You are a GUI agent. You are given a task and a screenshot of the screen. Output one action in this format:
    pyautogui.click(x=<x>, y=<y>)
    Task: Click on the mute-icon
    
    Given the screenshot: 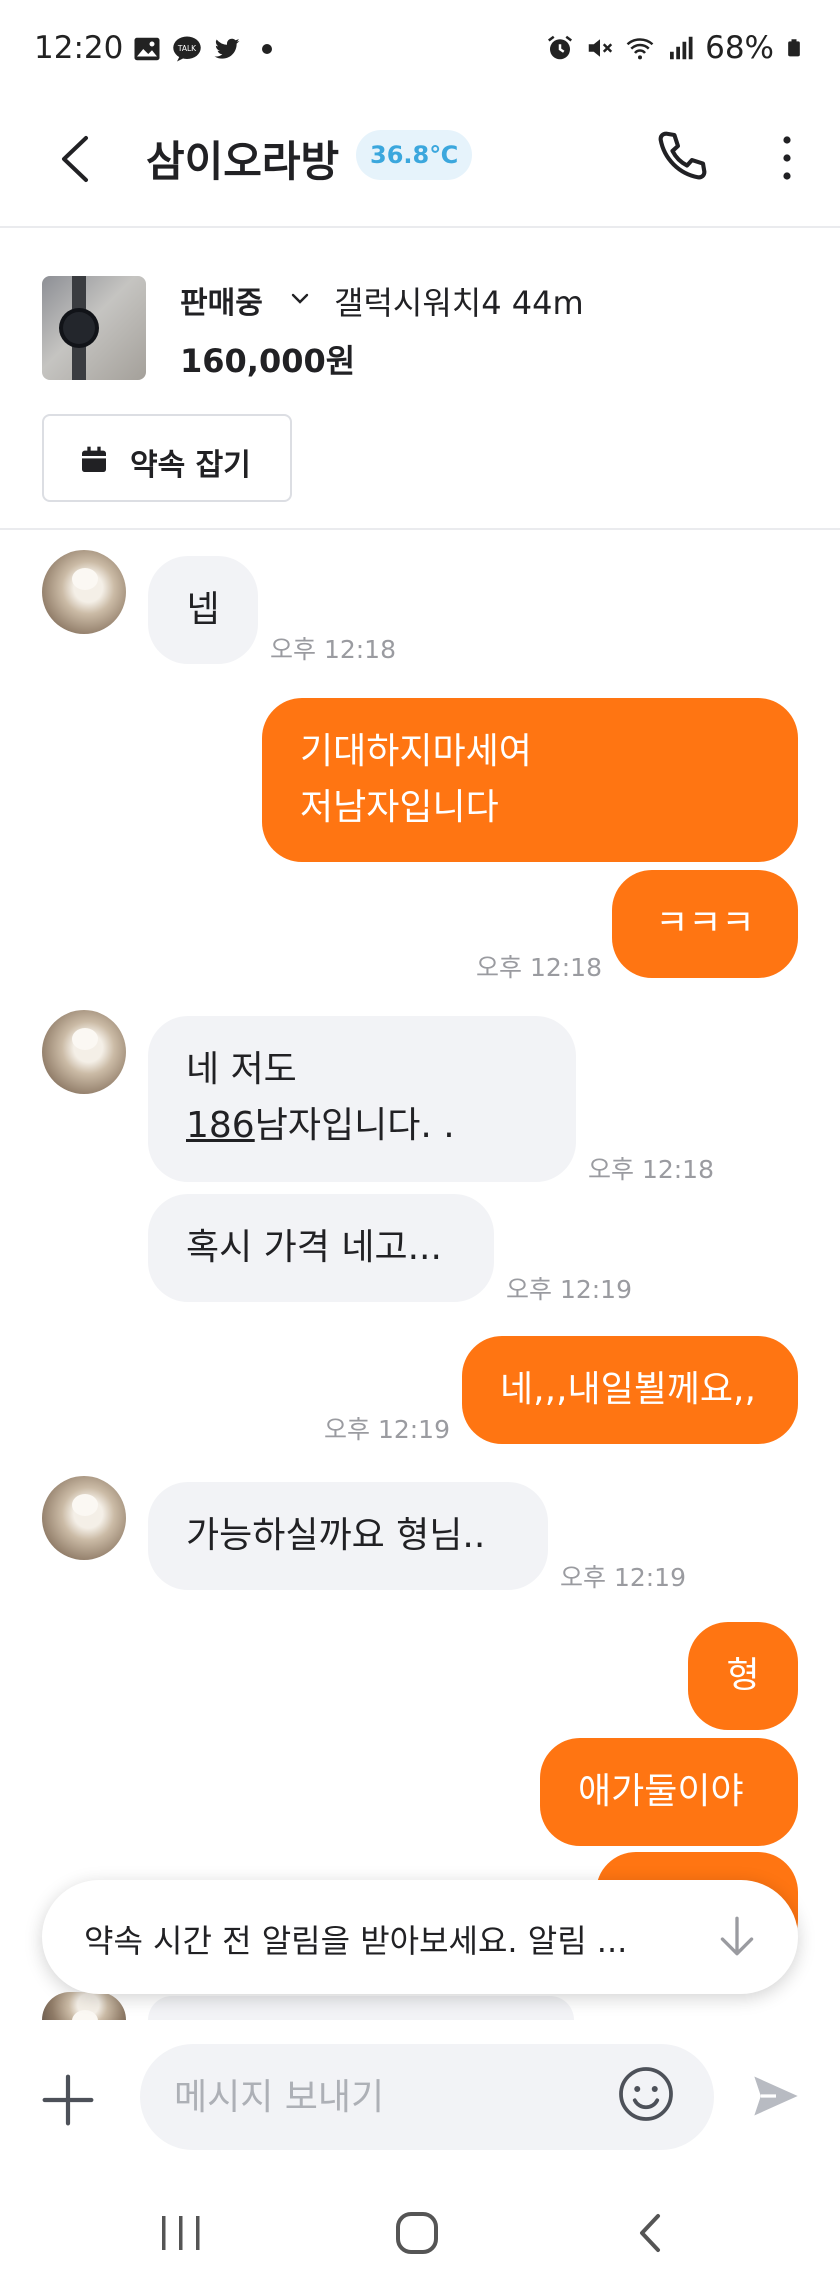 What is the action you would take?
    pyautogui.click(x=600, y=48)
    